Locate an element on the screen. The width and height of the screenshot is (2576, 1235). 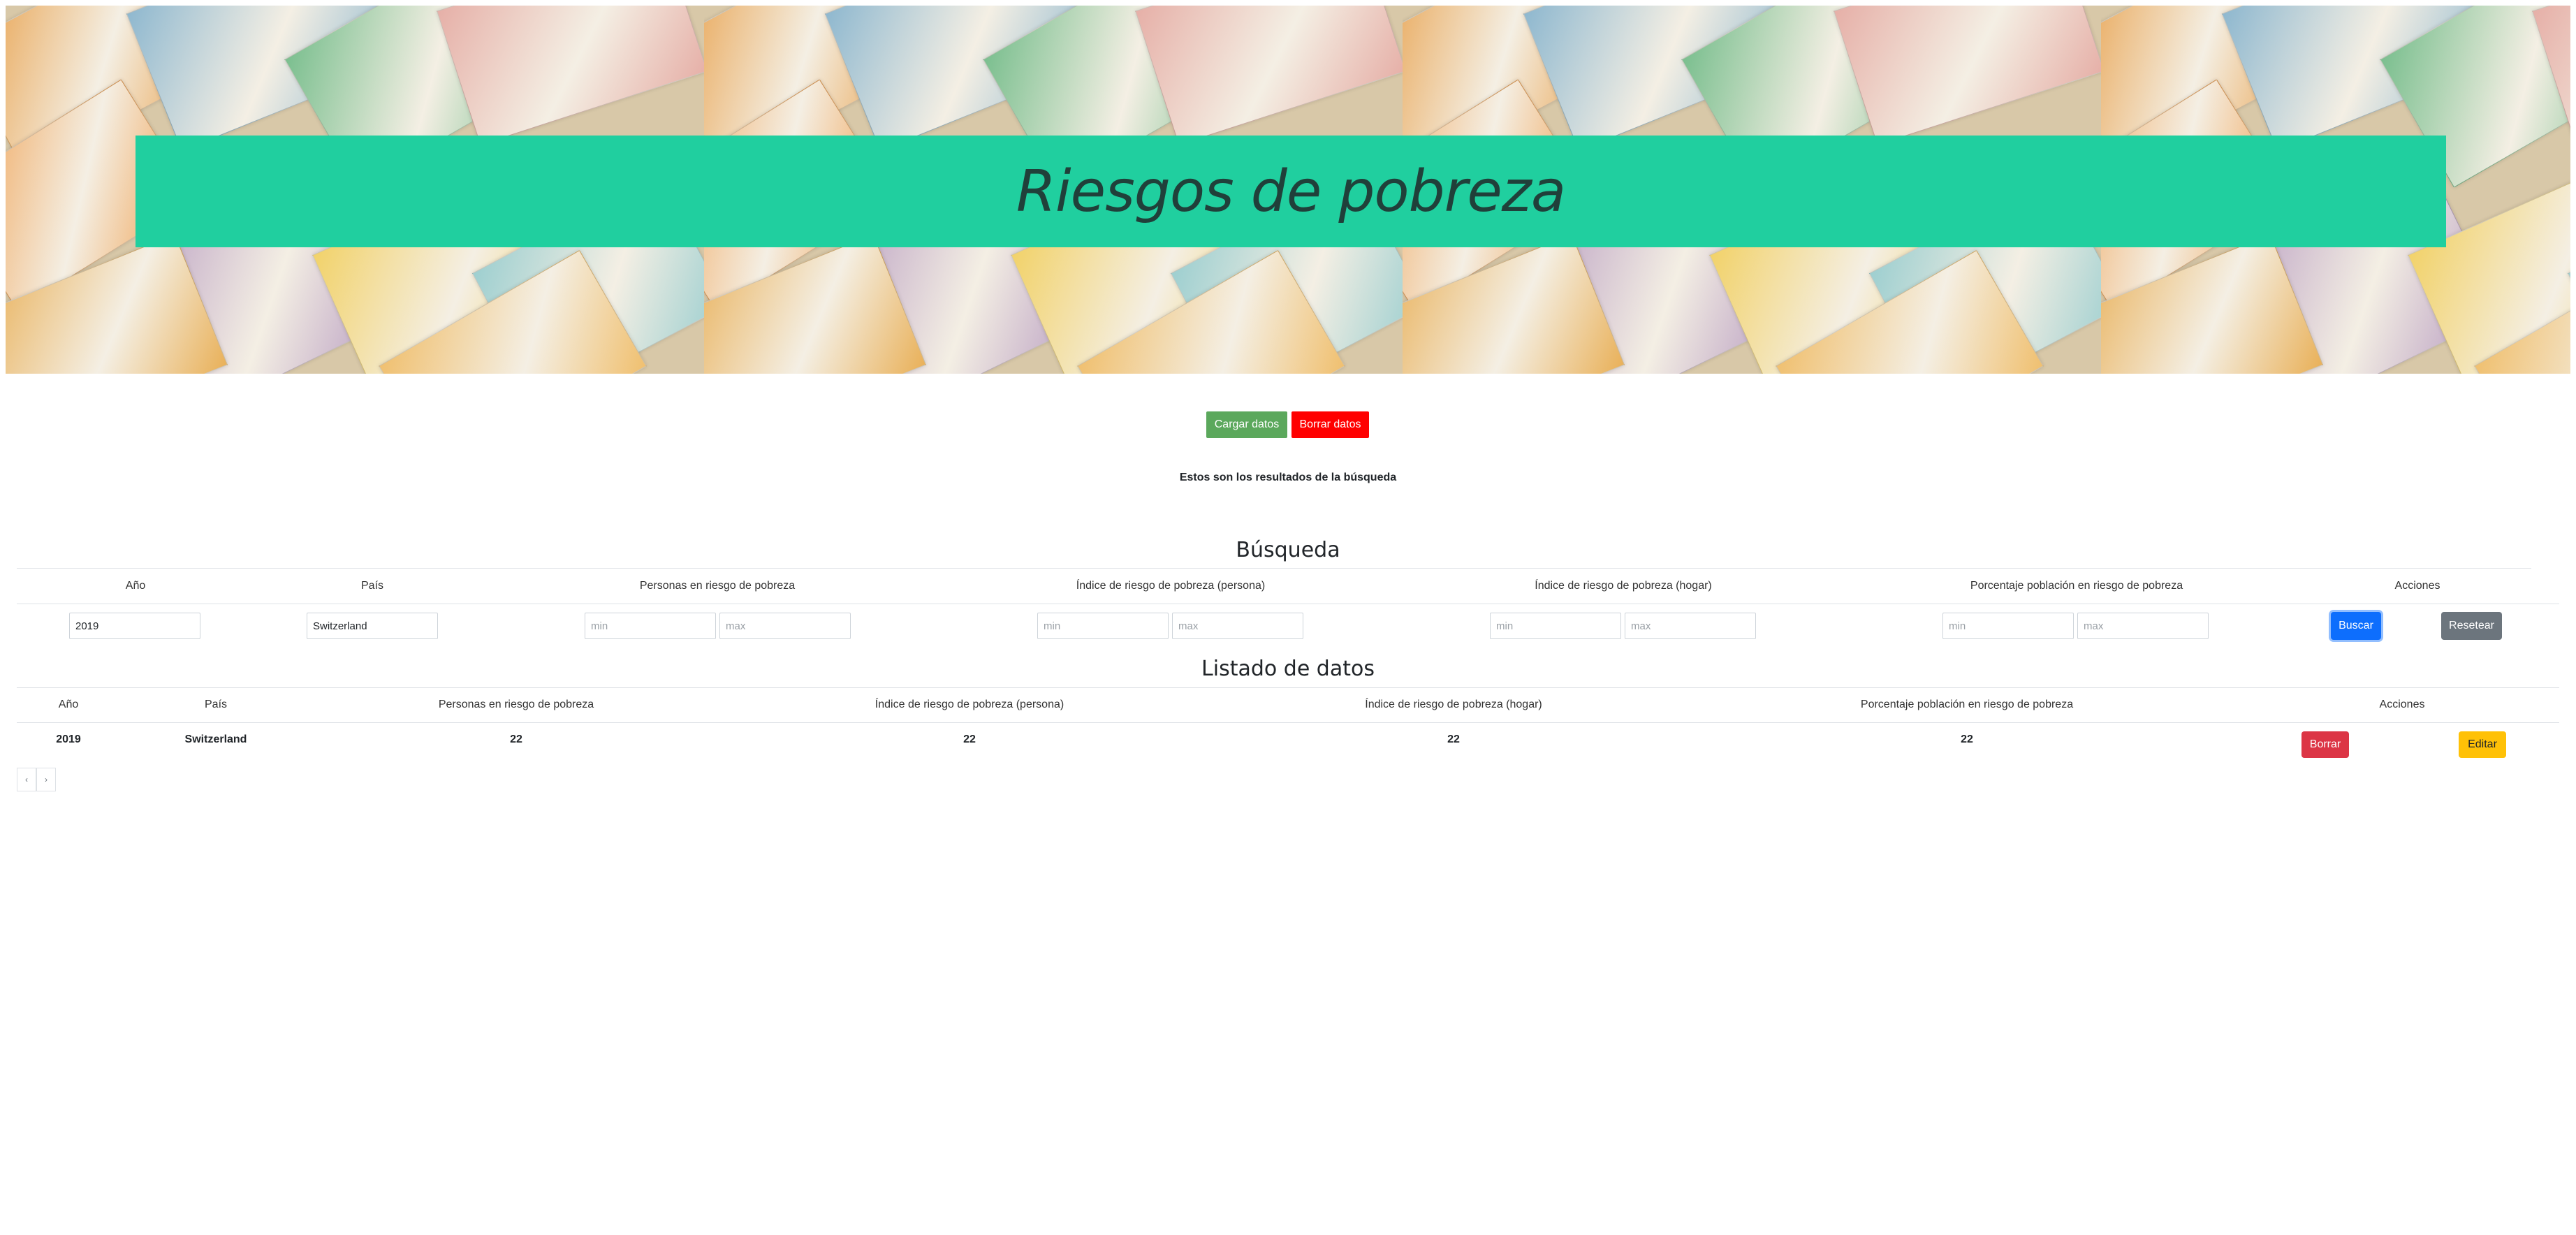
people-max-input is located at coordinates (785, 626).